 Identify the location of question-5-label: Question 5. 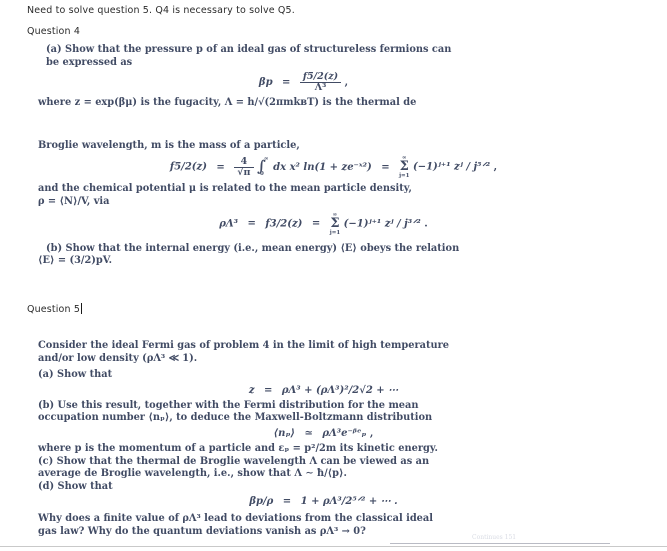
(55, 309).